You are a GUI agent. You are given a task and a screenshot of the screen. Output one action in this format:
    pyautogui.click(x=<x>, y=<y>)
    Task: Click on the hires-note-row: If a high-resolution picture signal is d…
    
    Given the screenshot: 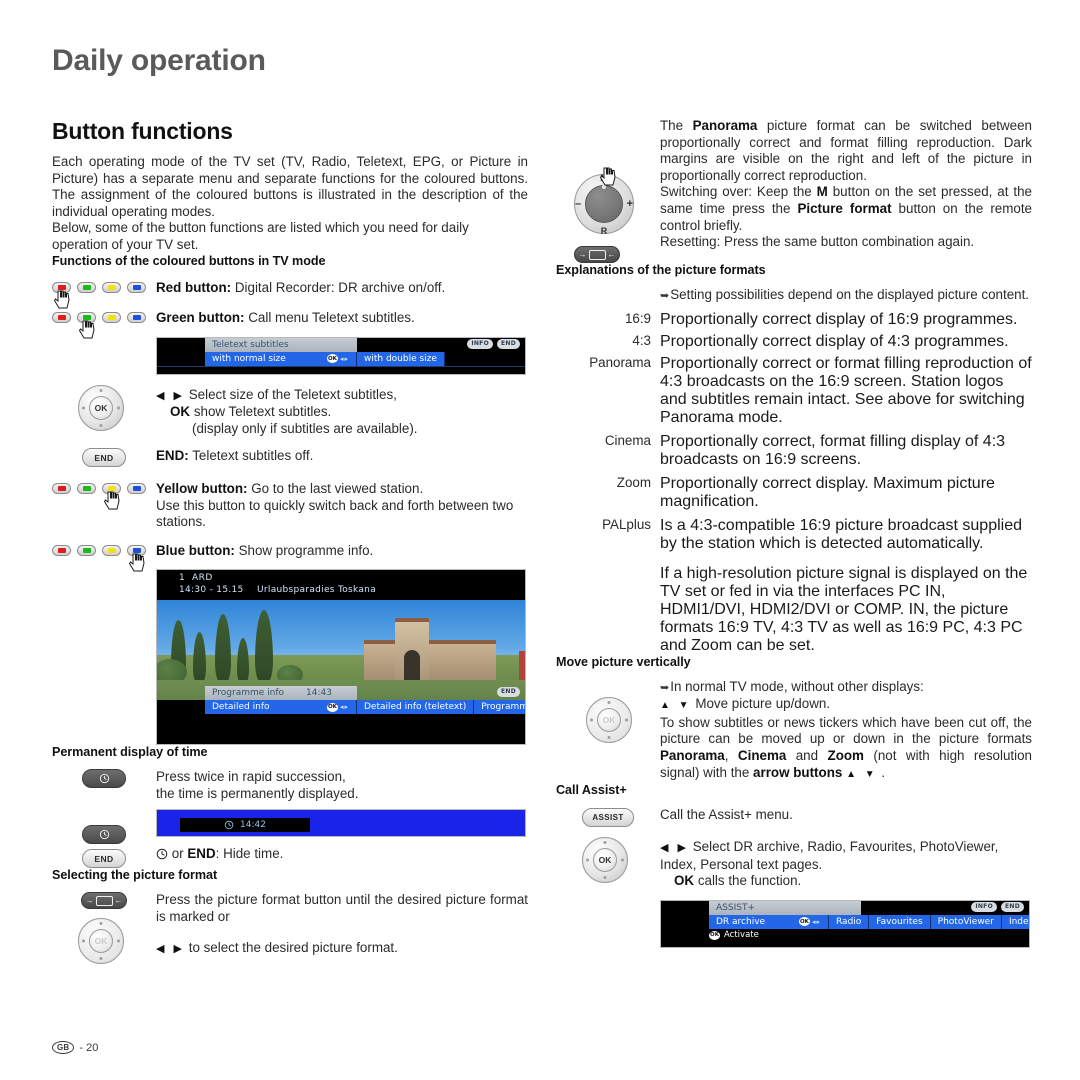 What is the action you would take?
    pyautogui.click(x=794, y=610)
    